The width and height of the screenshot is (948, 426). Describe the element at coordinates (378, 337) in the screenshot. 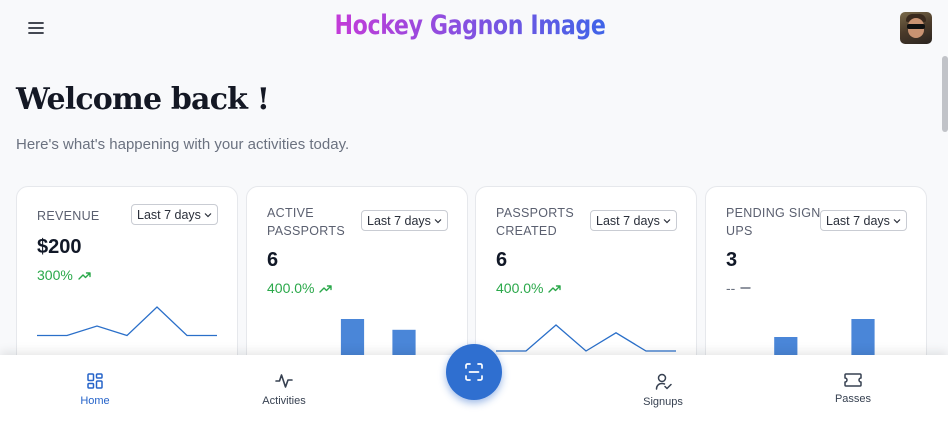

I see `active-passports-bar-chart` at that location.